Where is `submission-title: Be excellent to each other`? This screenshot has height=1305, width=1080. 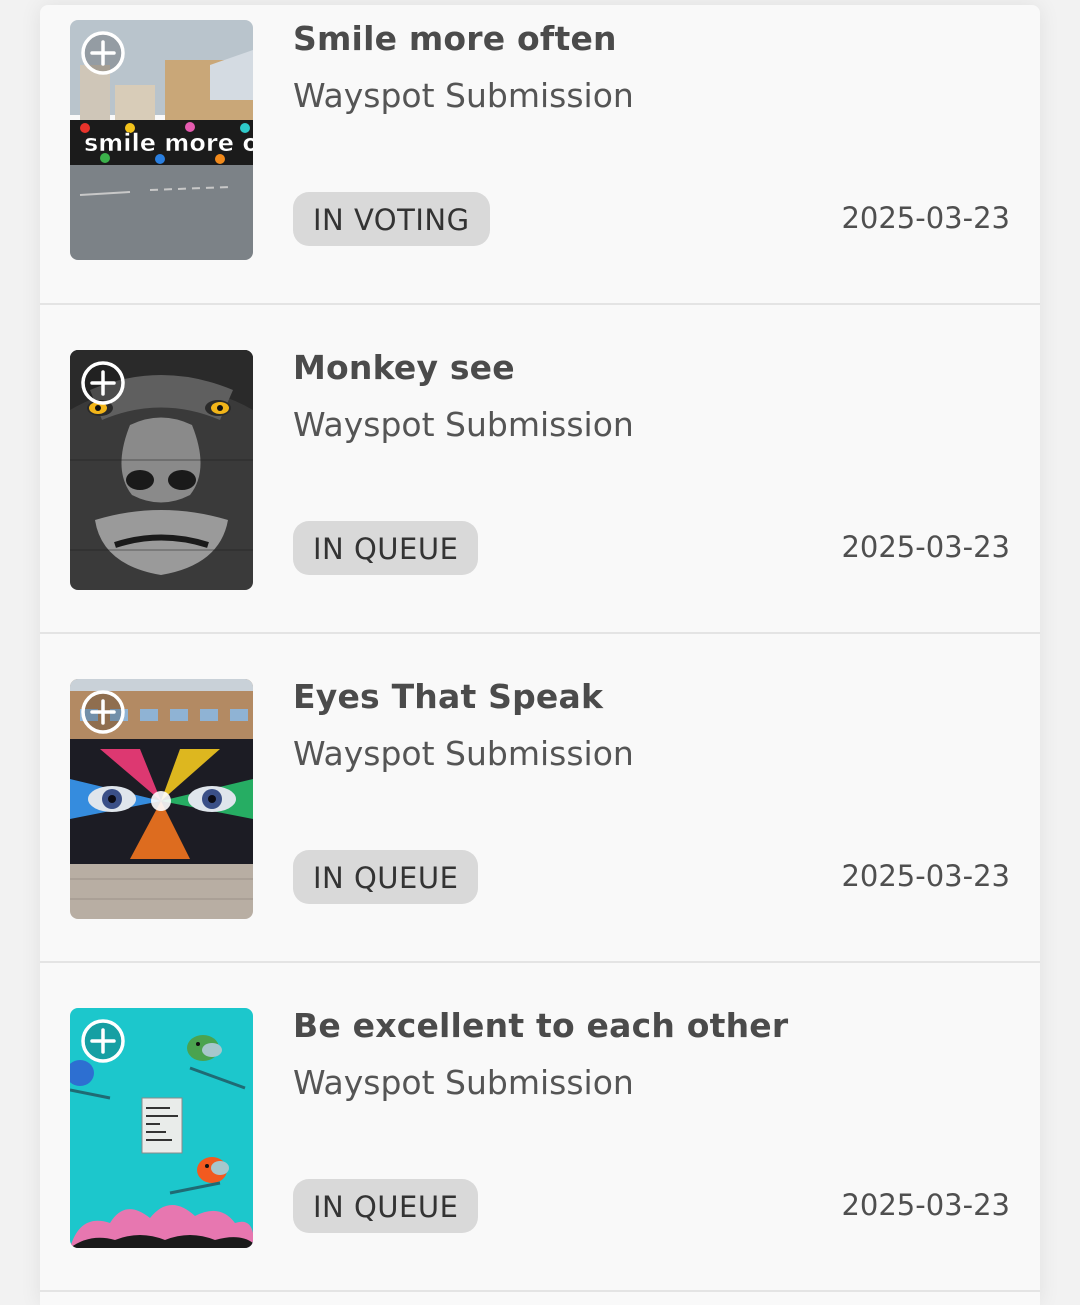 submission-title: Be excellent to each other is located at coordinates (541, 1025).